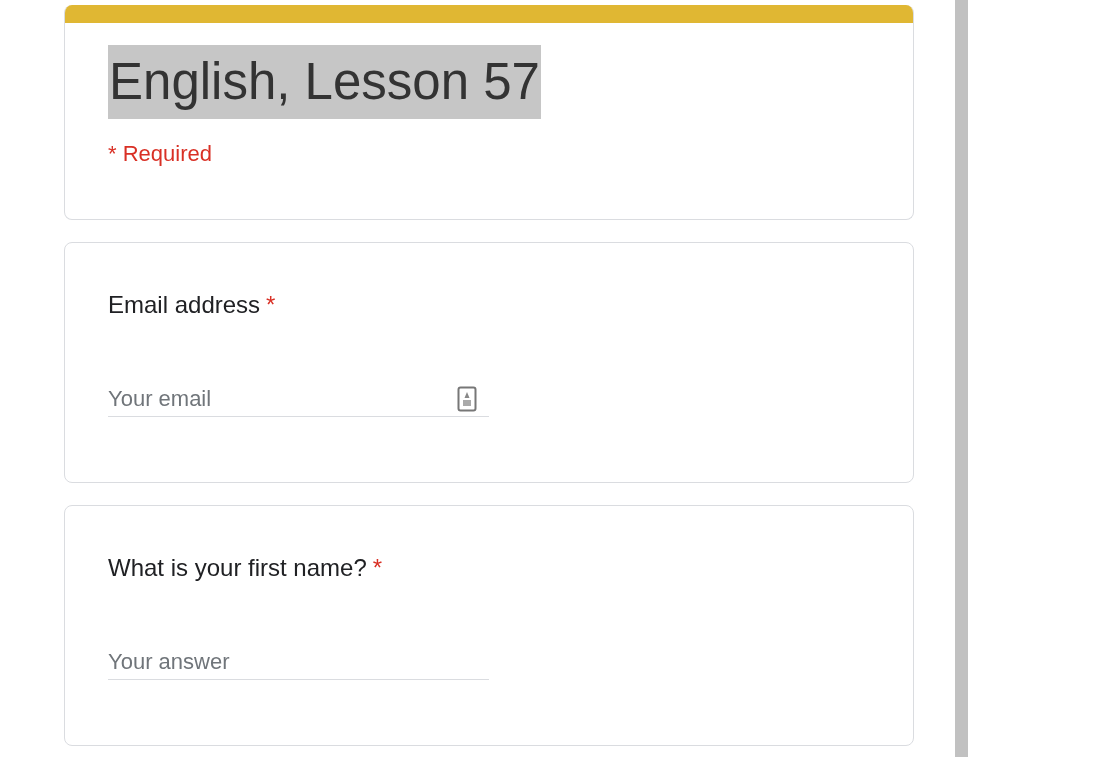 The width and height of the screenshot is (1096, 757). I want to click on answer-field: Your answer, so click(298, 662).